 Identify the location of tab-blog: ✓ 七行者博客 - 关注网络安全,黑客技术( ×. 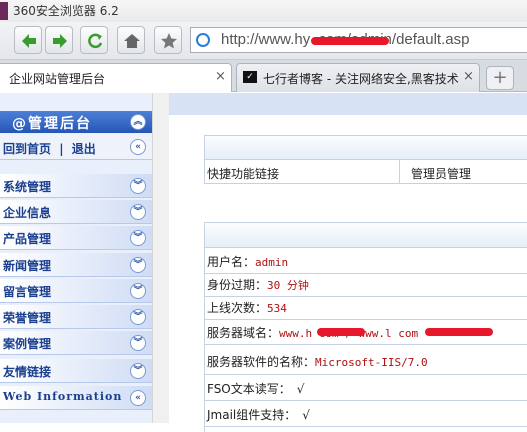
(358, 77).